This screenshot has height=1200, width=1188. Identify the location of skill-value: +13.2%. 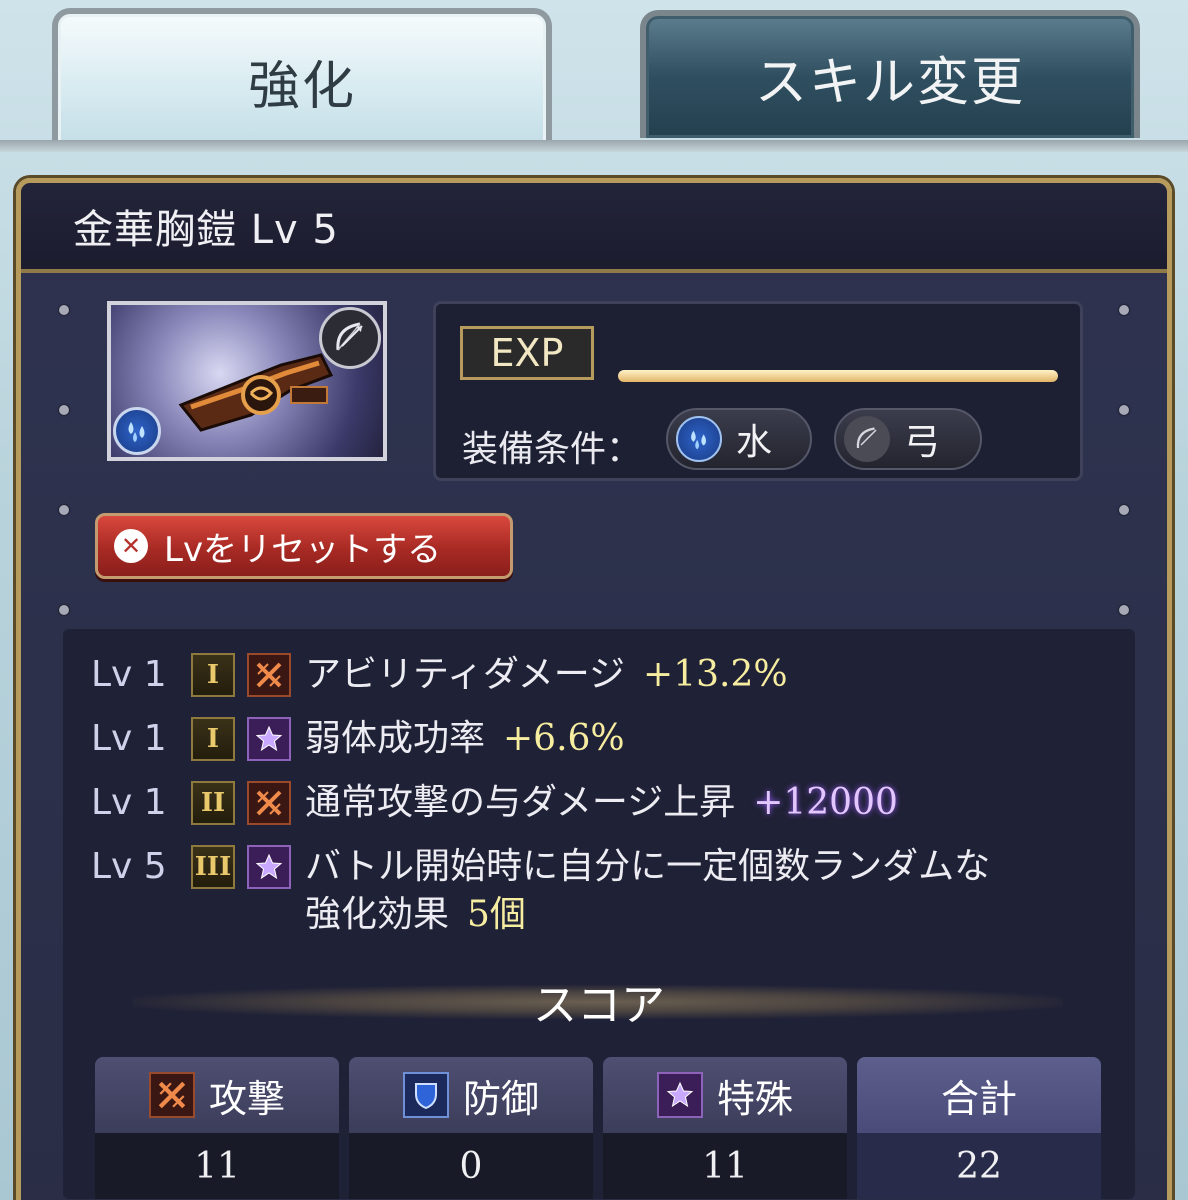
(715, 674).